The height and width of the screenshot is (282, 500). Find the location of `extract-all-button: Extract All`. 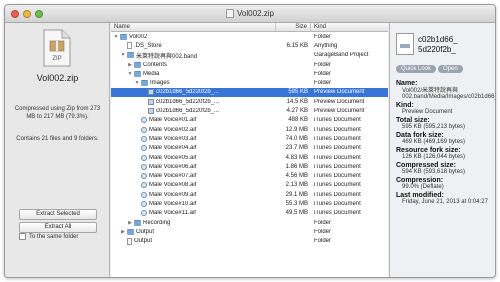

extract-all-button: Extract All is located at coordinates (58, 227).